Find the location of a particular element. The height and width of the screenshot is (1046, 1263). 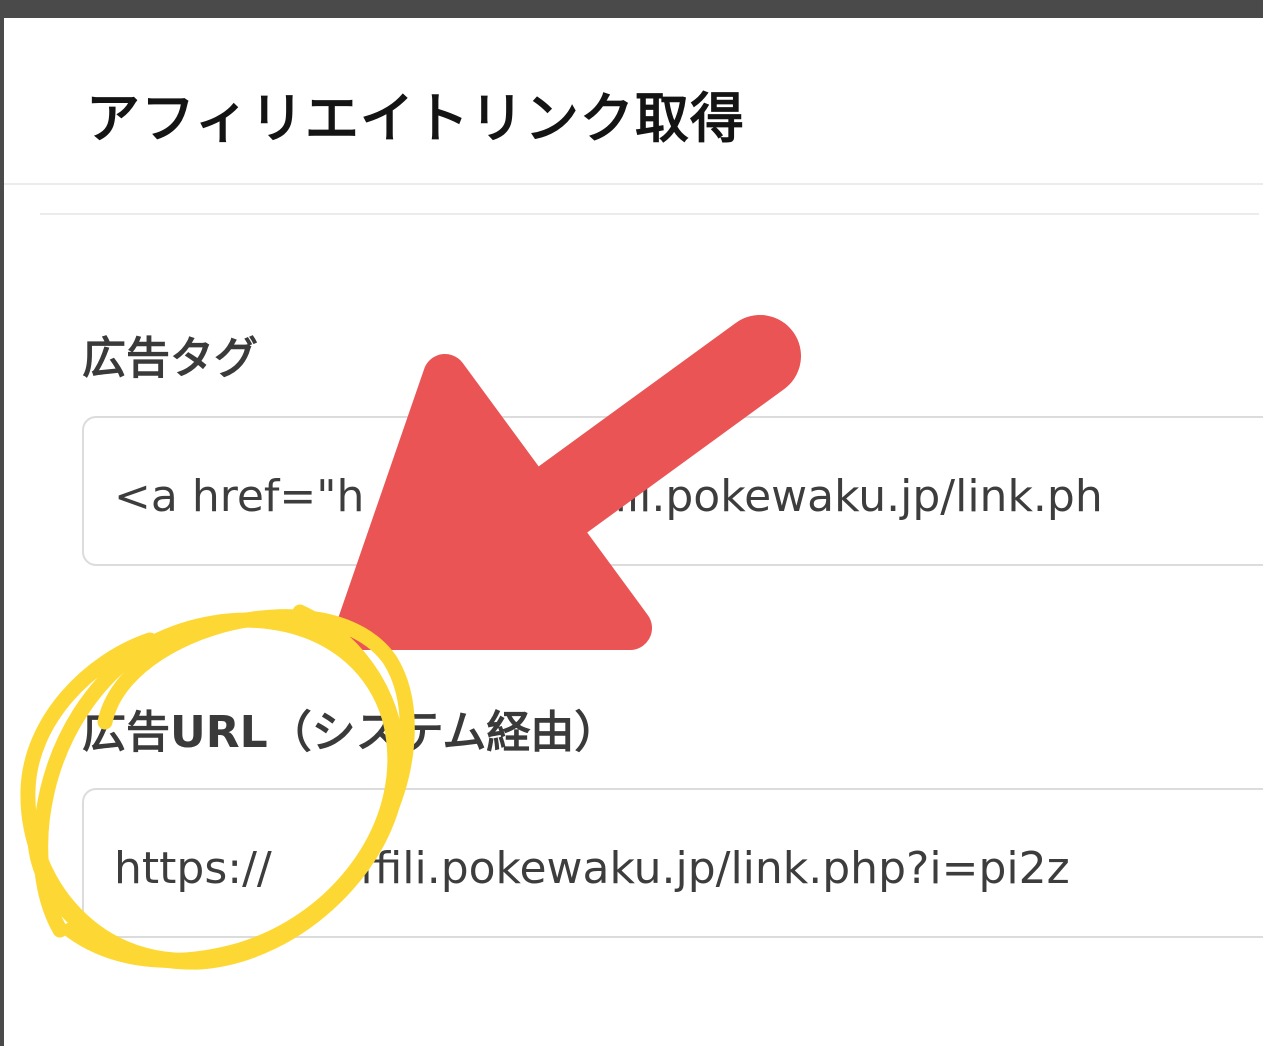

section-divider is located at coordinates (649, 214).